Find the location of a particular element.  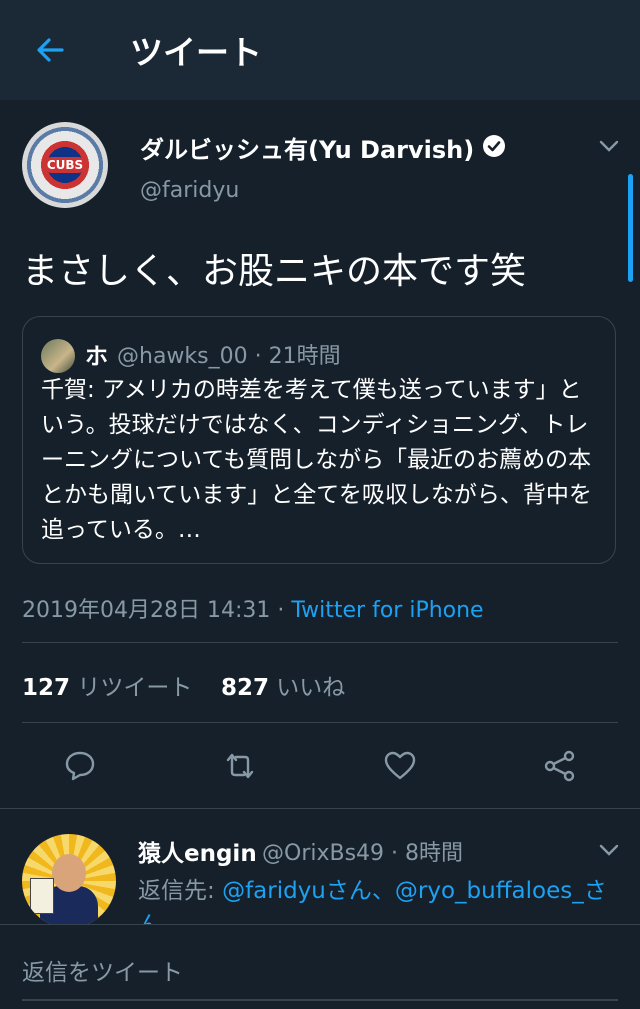

author-handle: @faridyu is located at coordinates (189, 190).